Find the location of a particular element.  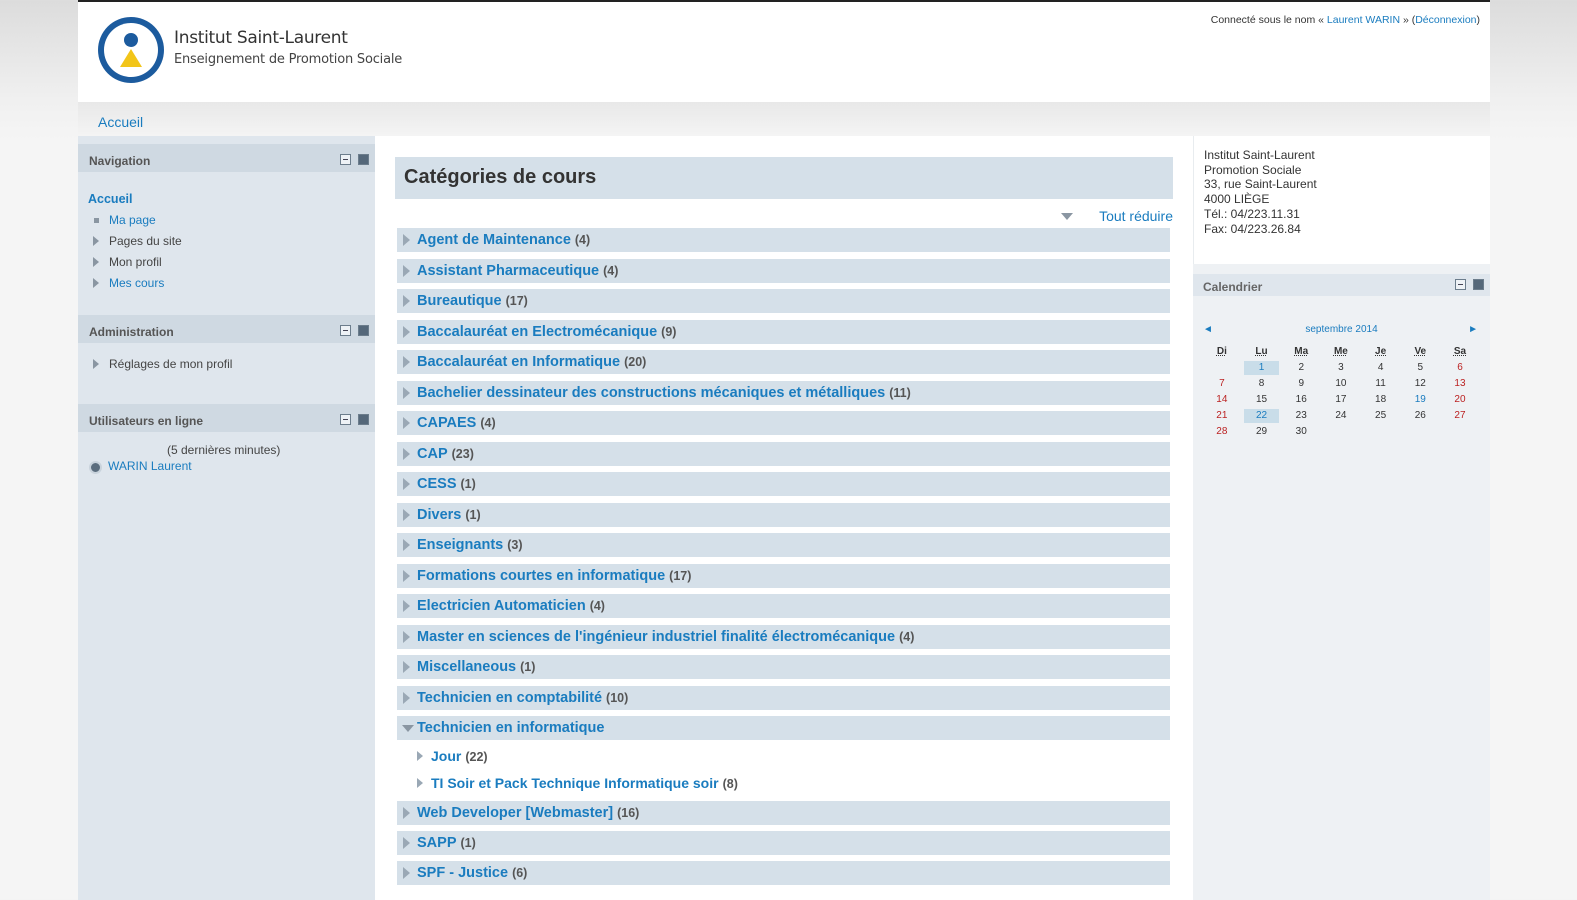

category-row: SPF - Justice (6) is located at coordinates (783, 873).